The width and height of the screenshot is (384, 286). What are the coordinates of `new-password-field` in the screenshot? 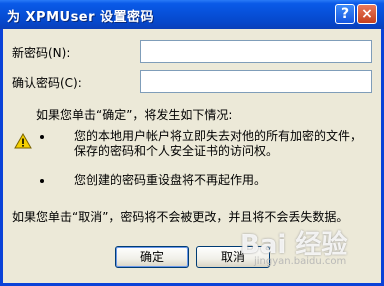 It's located at (256, 51).